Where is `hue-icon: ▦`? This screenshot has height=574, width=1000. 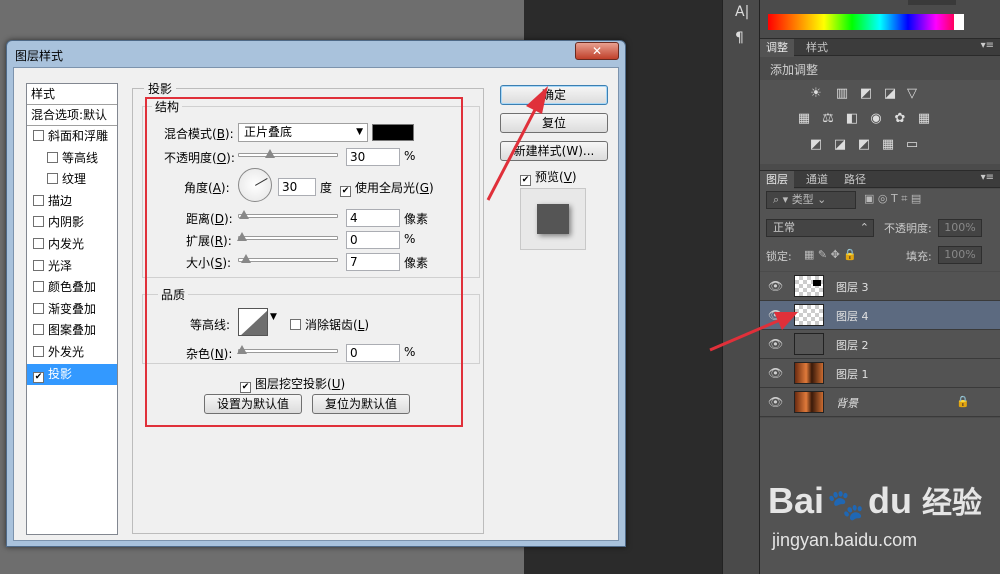
hue-icon: ▦ is located at coordinates (804, 119).